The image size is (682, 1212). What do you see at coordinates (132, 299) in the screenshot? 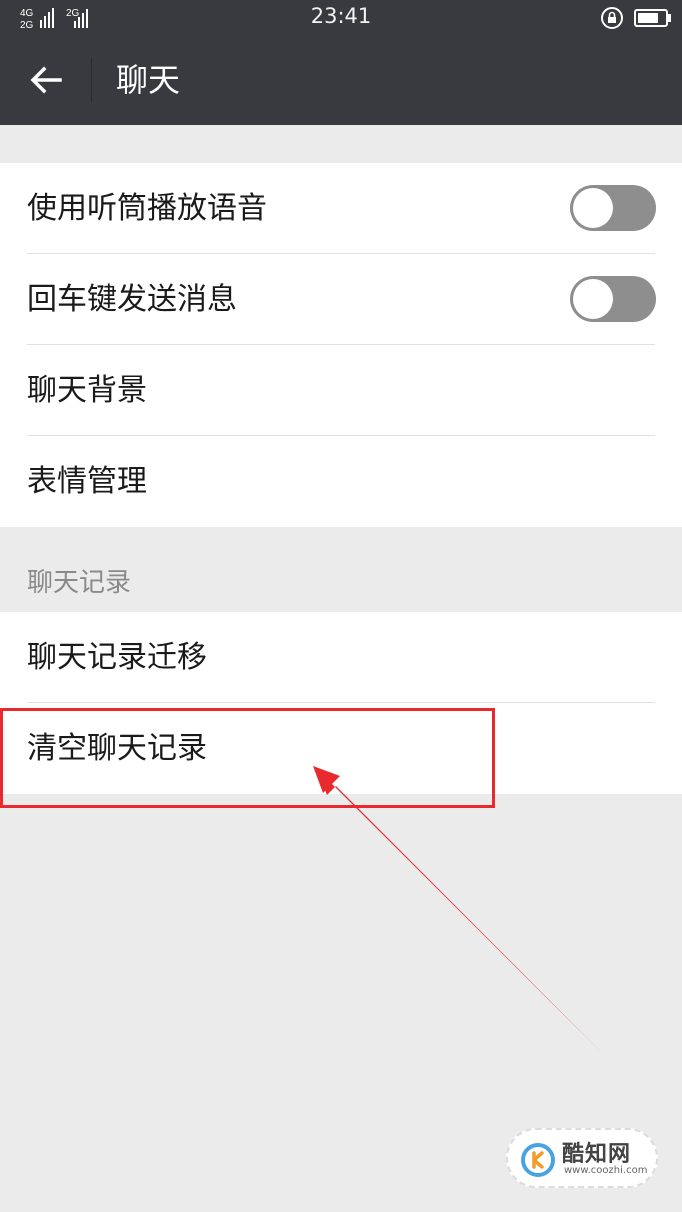
I see `setting-label: 回车键发送消息` at bounding box center [132, 299].